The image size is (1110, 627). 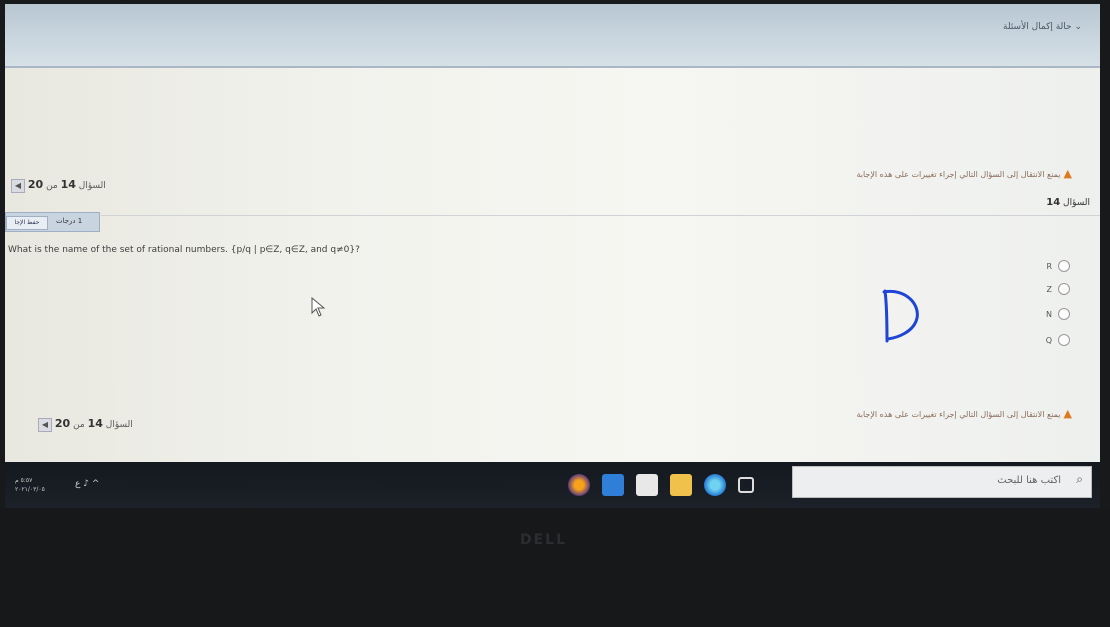 What do you see at coordinates (1079, 479) in the screenshot?
I see `search-icon: ⌕` at bounding box center [1079, 479].